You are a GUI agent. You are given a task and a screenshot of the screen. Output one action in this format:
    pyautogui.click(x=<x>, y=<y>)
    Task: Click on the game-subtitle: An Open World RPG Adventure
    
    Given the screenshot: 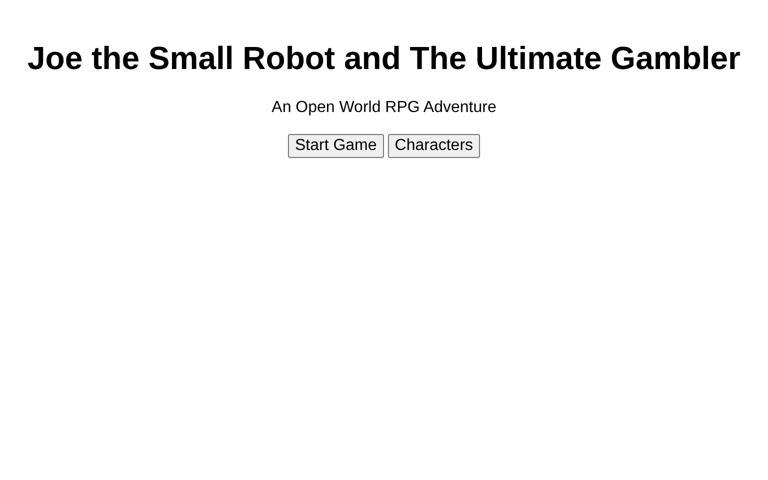 What is the action you would take?
    pyautogui.click(x=384, y=108)
    